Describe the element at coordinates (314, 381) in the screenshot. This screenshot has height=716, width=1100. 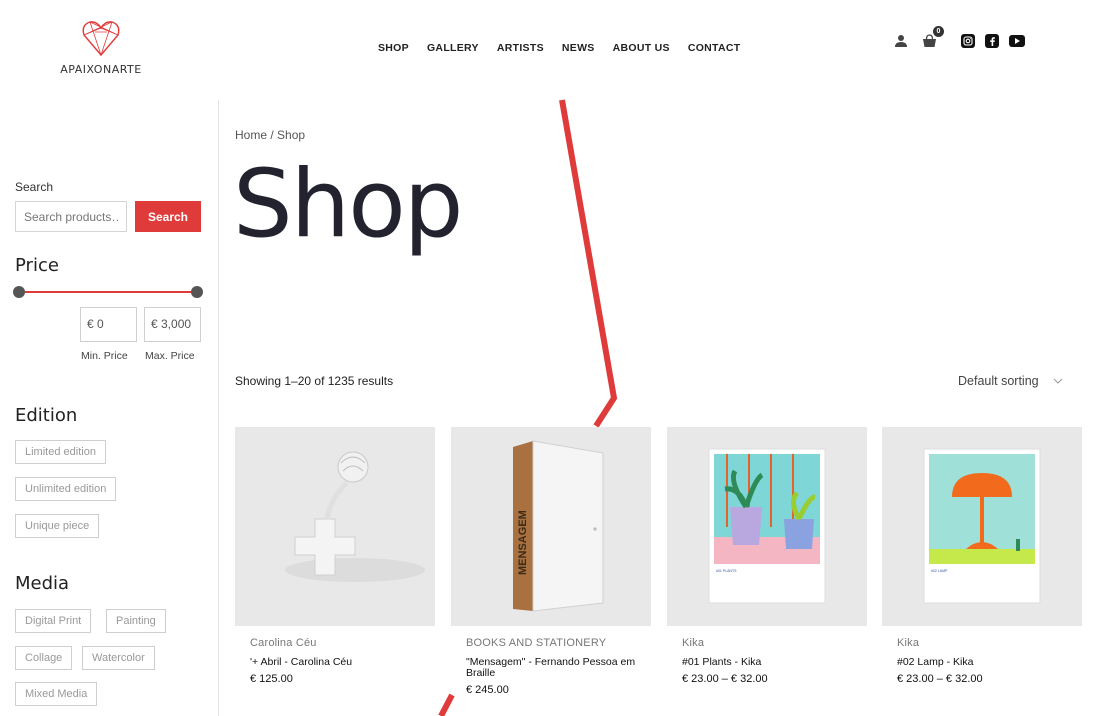
I see `results-count: Showing 1–20 of 1235 results` at that location.